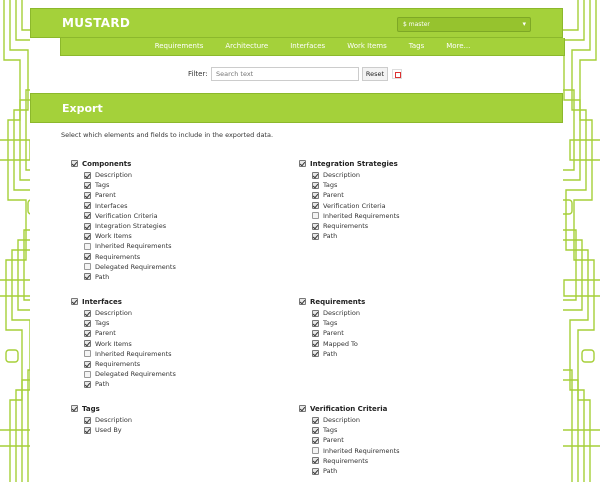 The image size is (600, 482). I want to click on field-row: Description, so click(356, 175).